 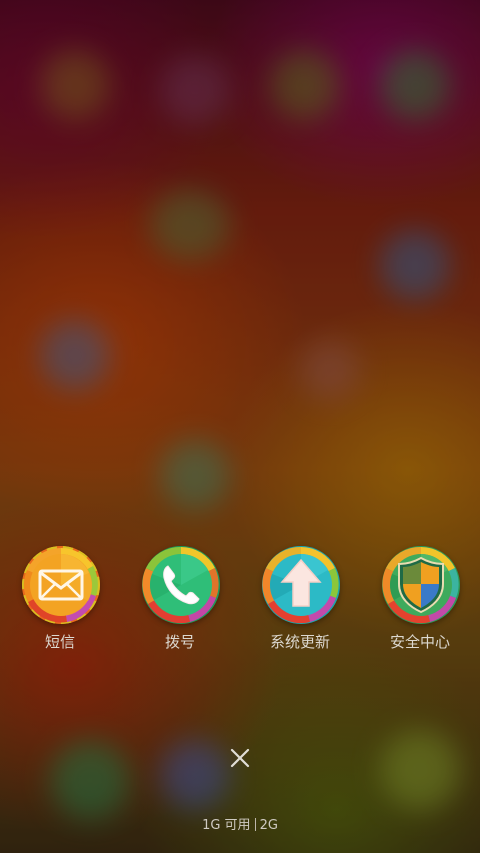 I want to click on share-target-dialer: 拨号, so click(x=180, y=601).